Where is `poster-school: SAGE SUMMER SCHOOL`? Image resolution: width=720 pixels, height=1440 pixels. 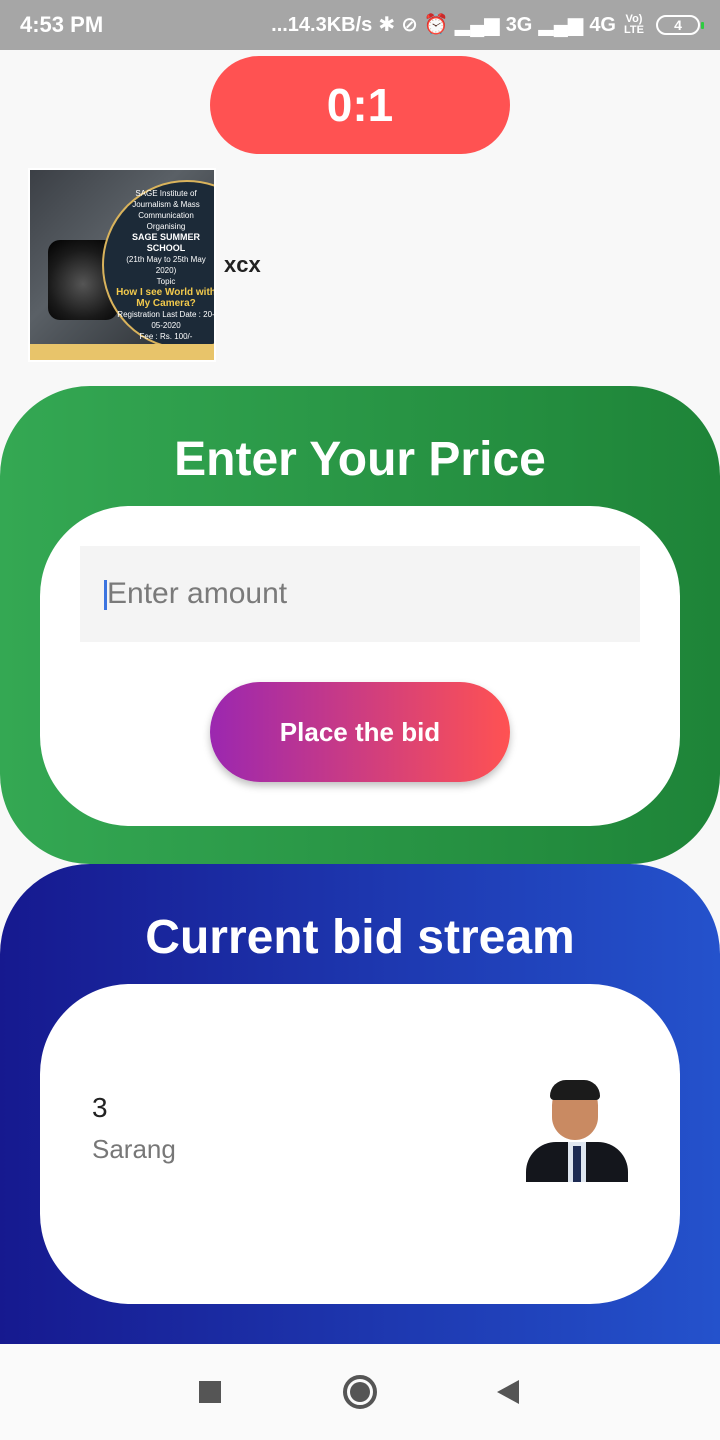 poster-school: SAGE SUMMER SCHOOL is located at coordinates (165, 242).